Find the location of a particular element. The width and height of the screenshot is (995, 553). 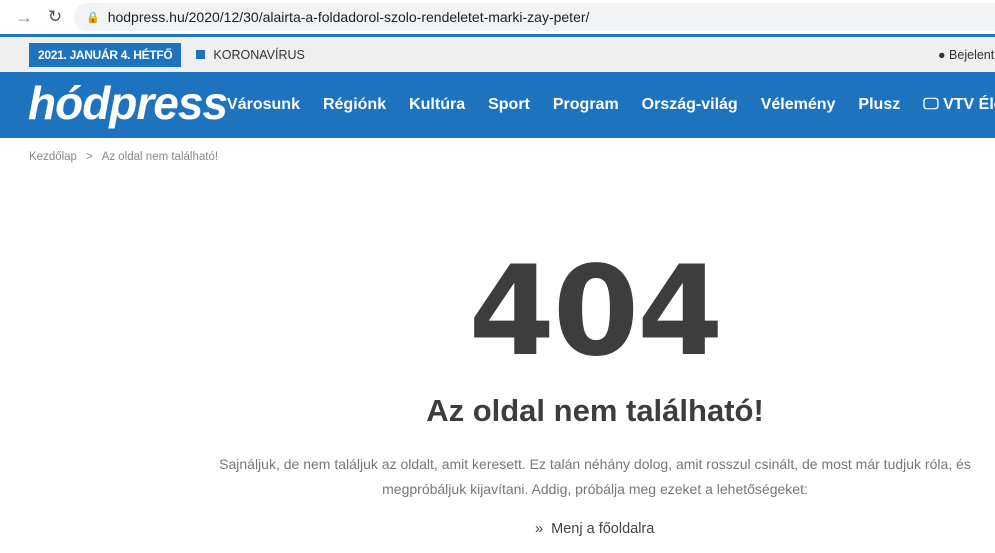

lock-icon: 🔒 is located at coordinates (93, 17).